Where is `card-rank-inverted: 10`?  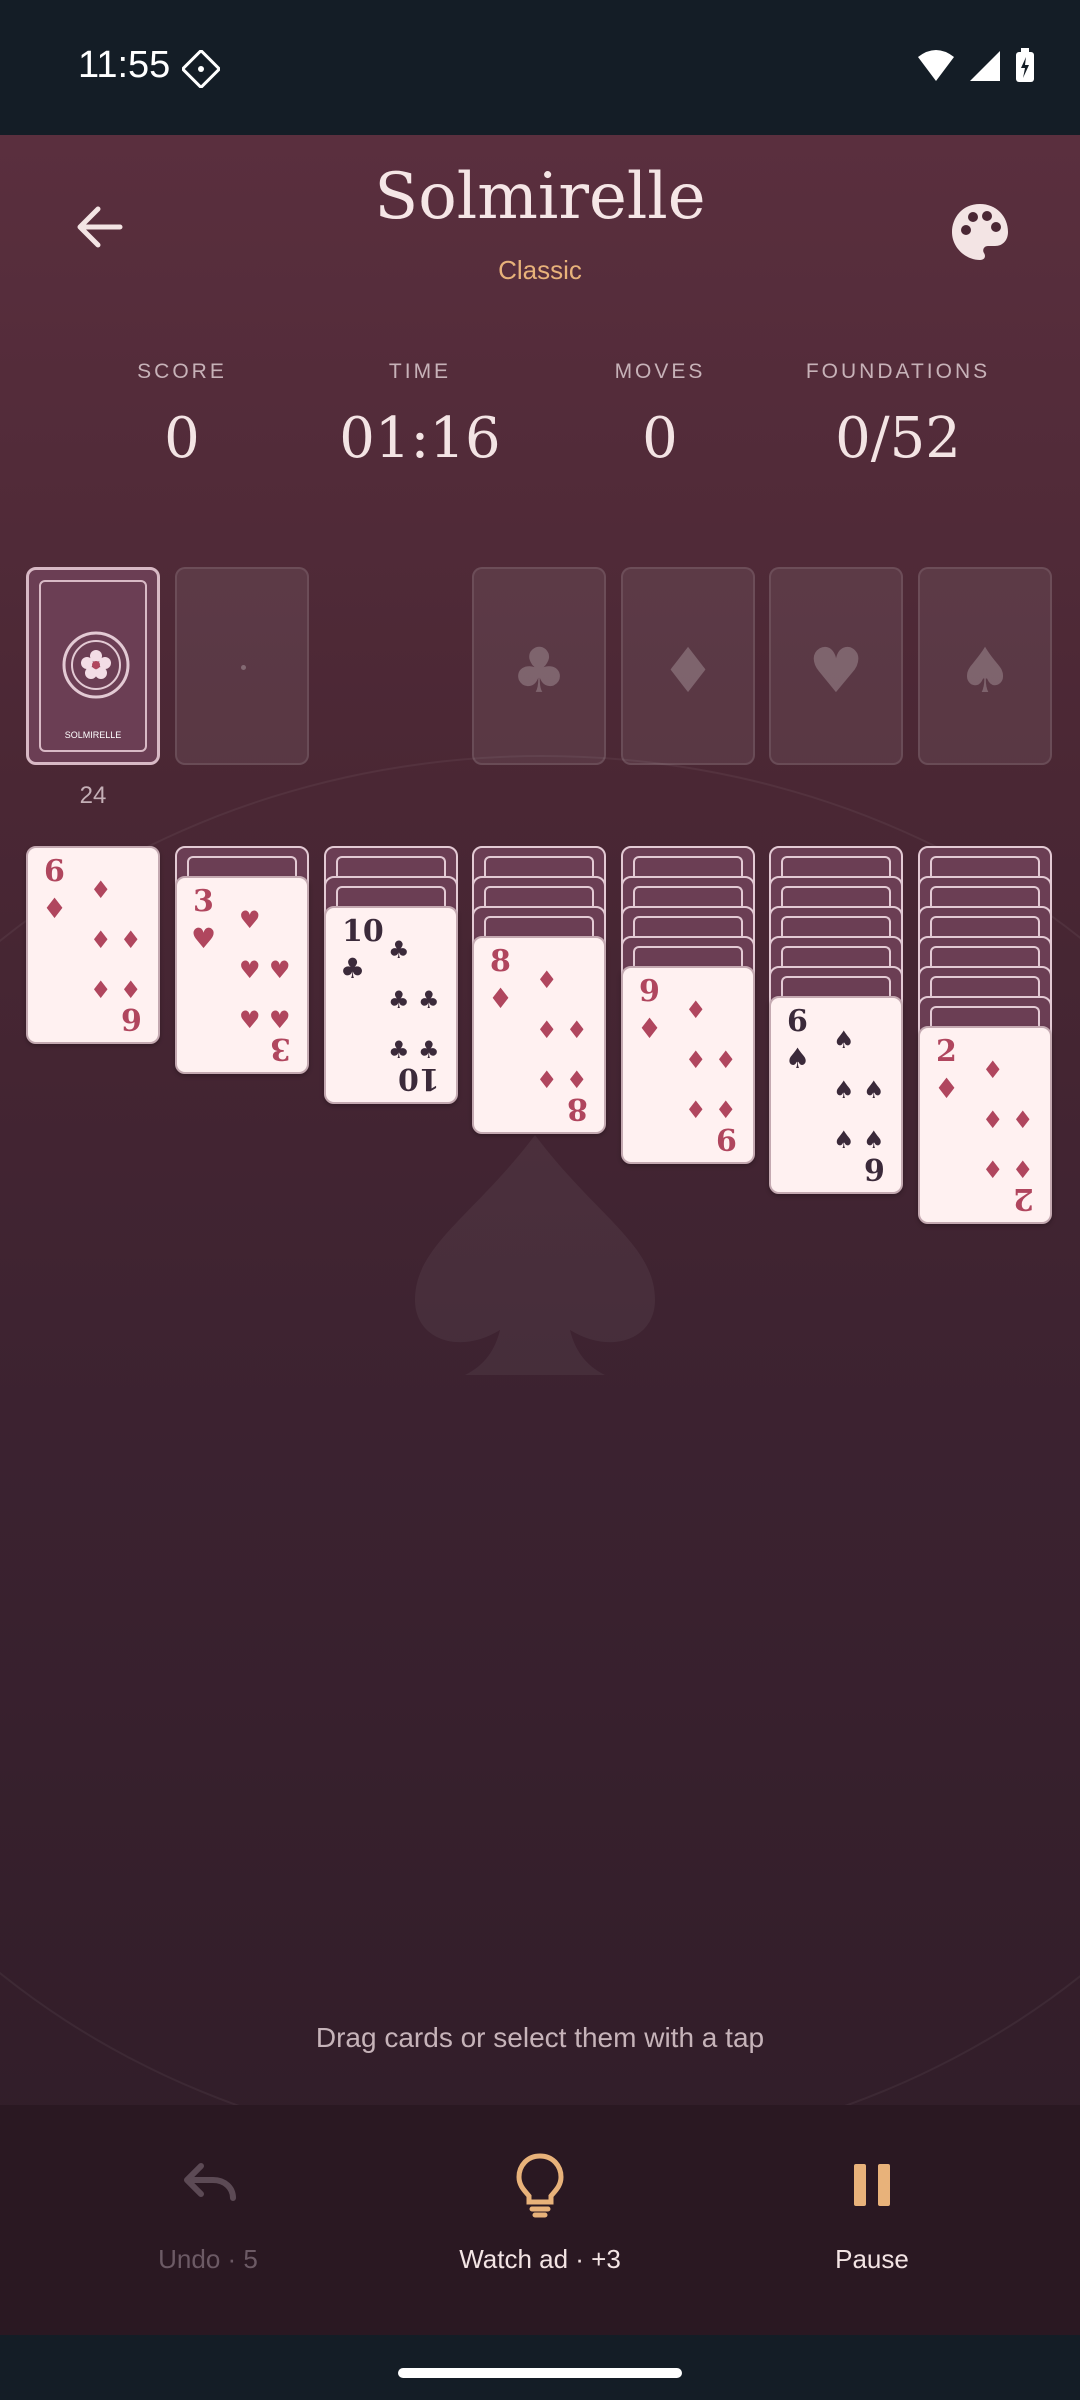
card-rank-inverted: 10 is located at coordinates (419, 1078).